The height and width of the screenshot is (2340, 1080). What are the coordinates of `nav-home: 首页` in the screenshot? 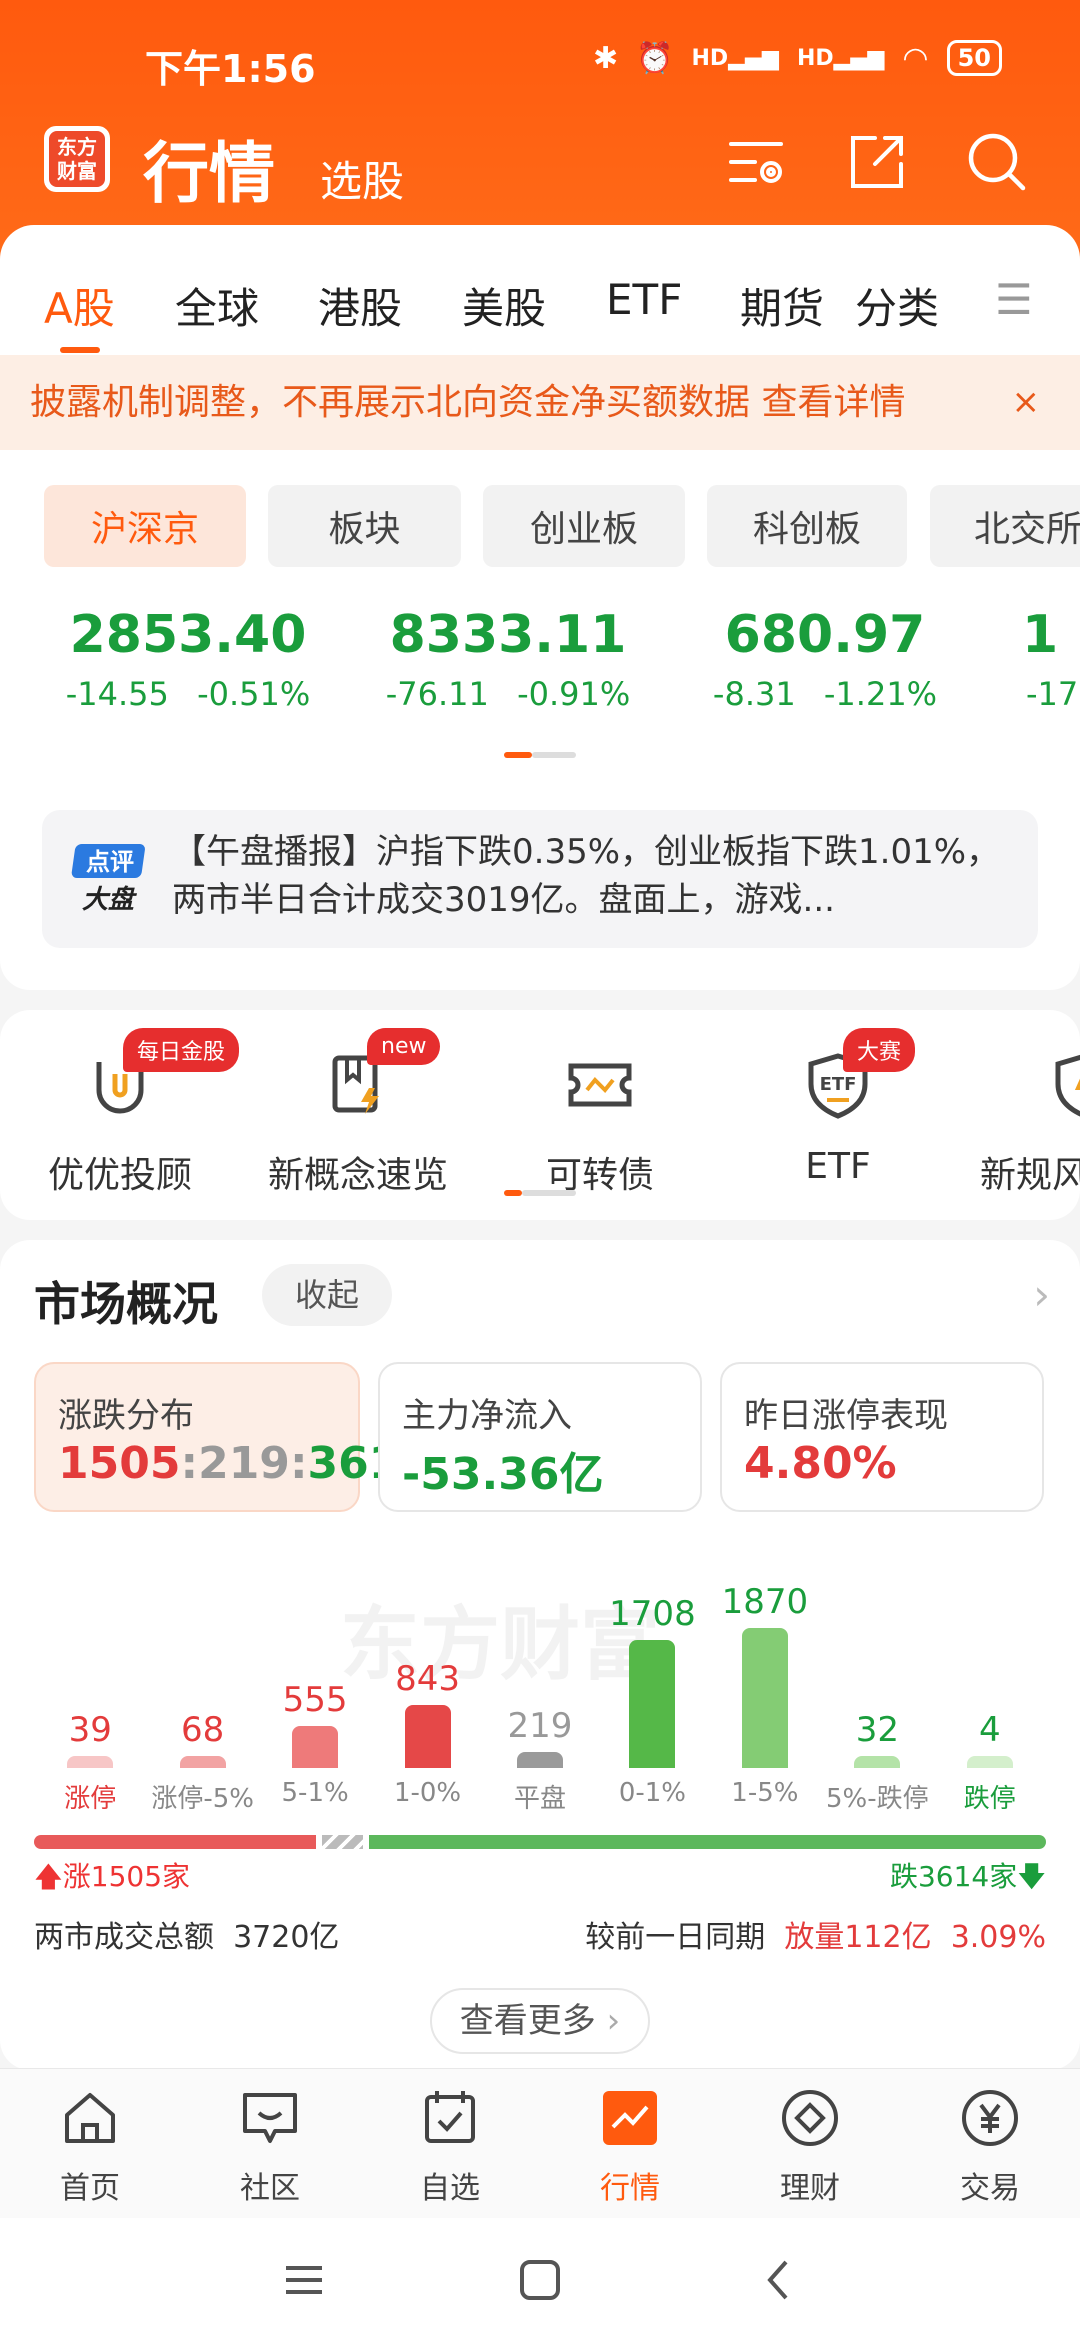 It's located at (90, 2147).